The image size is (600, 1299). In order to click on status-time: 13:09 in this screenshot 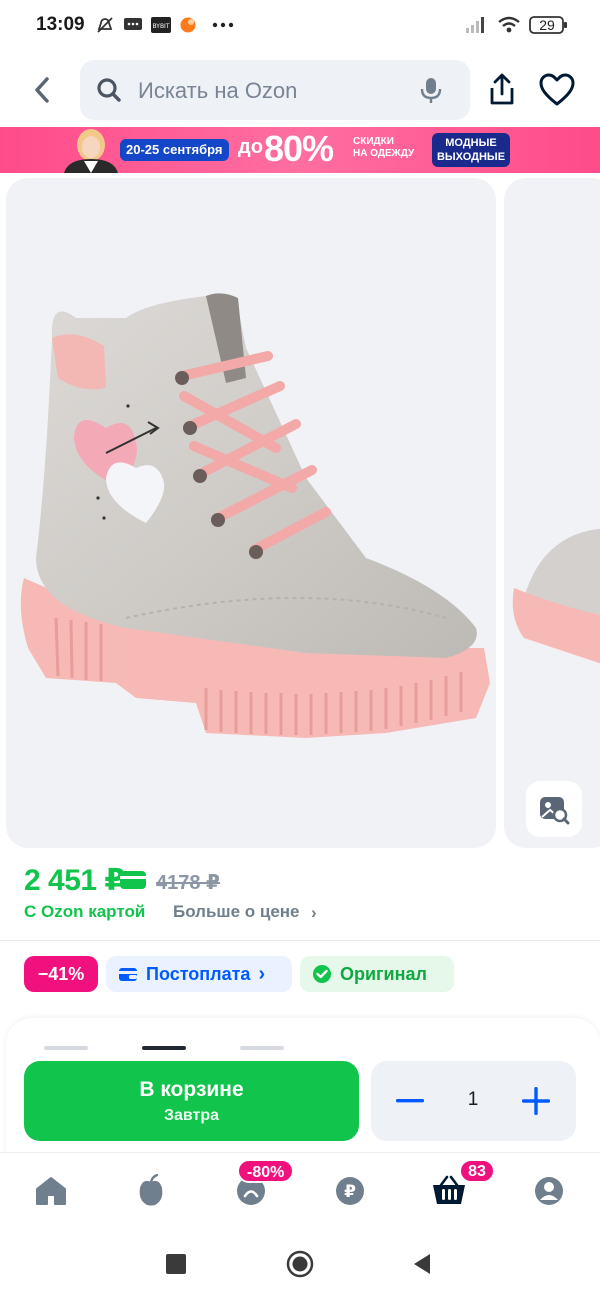, I will do `click(60, 24)`.